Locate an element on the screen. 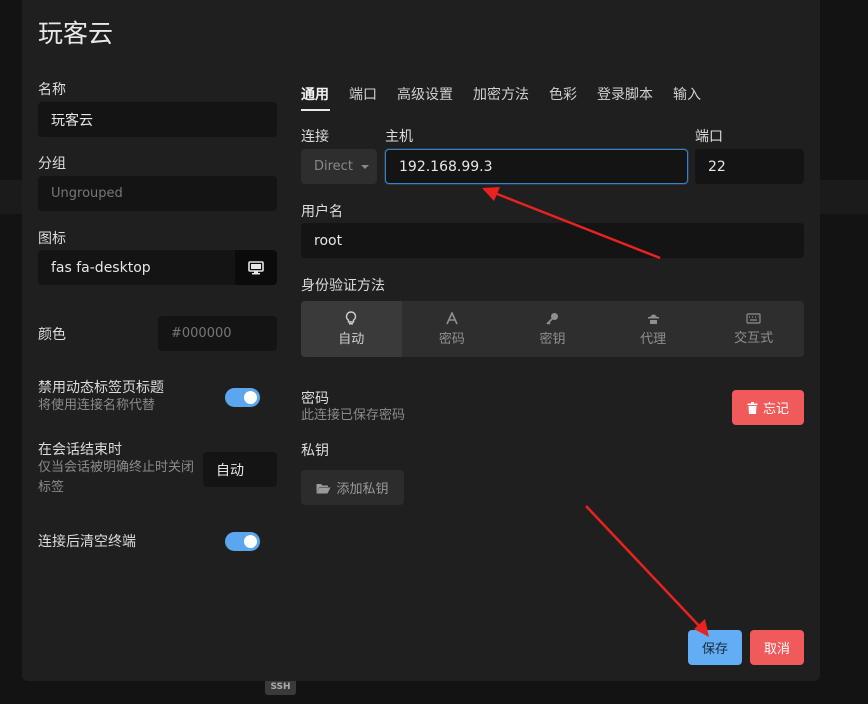 The width and height of the screenshot is (868, 704). desktop-icon is located at coordinates (256, 267).